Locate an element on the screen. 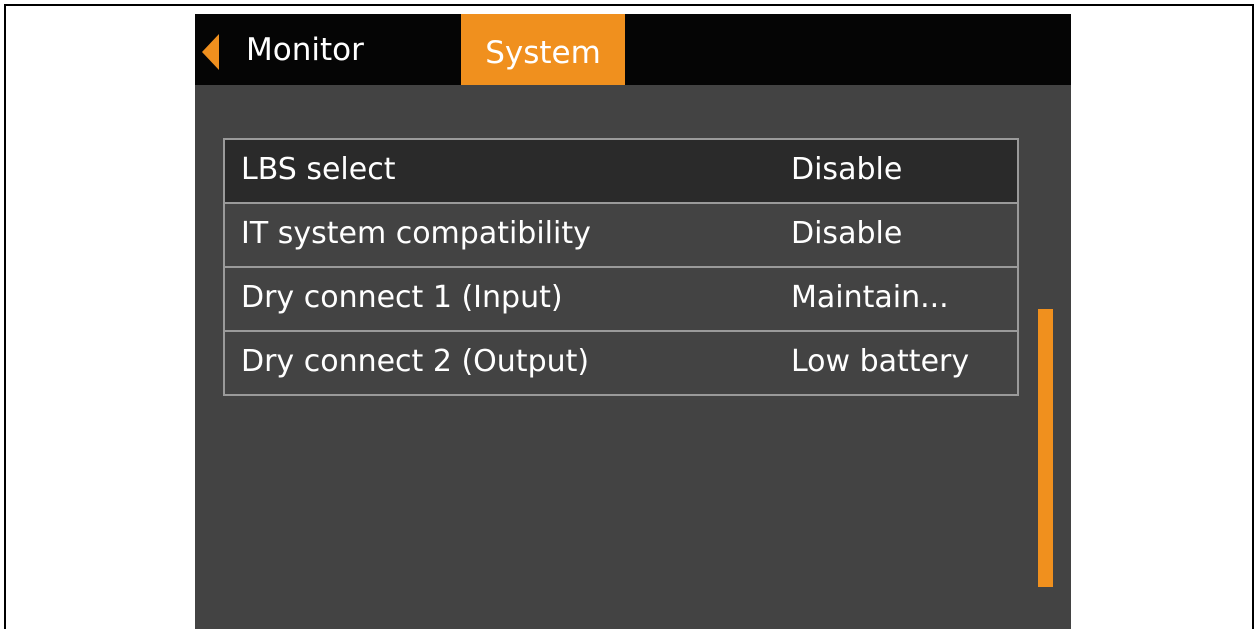  settings-row-label: Dry connect 2 (Output) is located at coordinates (415, 361).